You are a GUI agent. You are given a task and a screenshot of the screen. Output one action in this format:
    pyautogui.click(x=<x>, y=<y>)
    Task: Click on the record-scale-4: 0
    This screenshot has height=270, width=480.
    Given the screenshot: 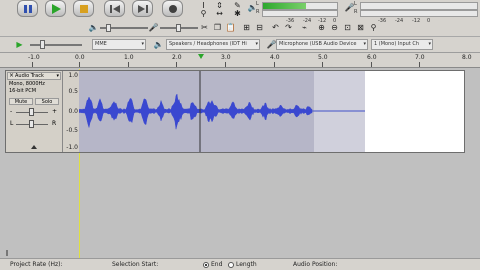 What is the action you would take?
    pyautogui.click(x=429, y=21)
    